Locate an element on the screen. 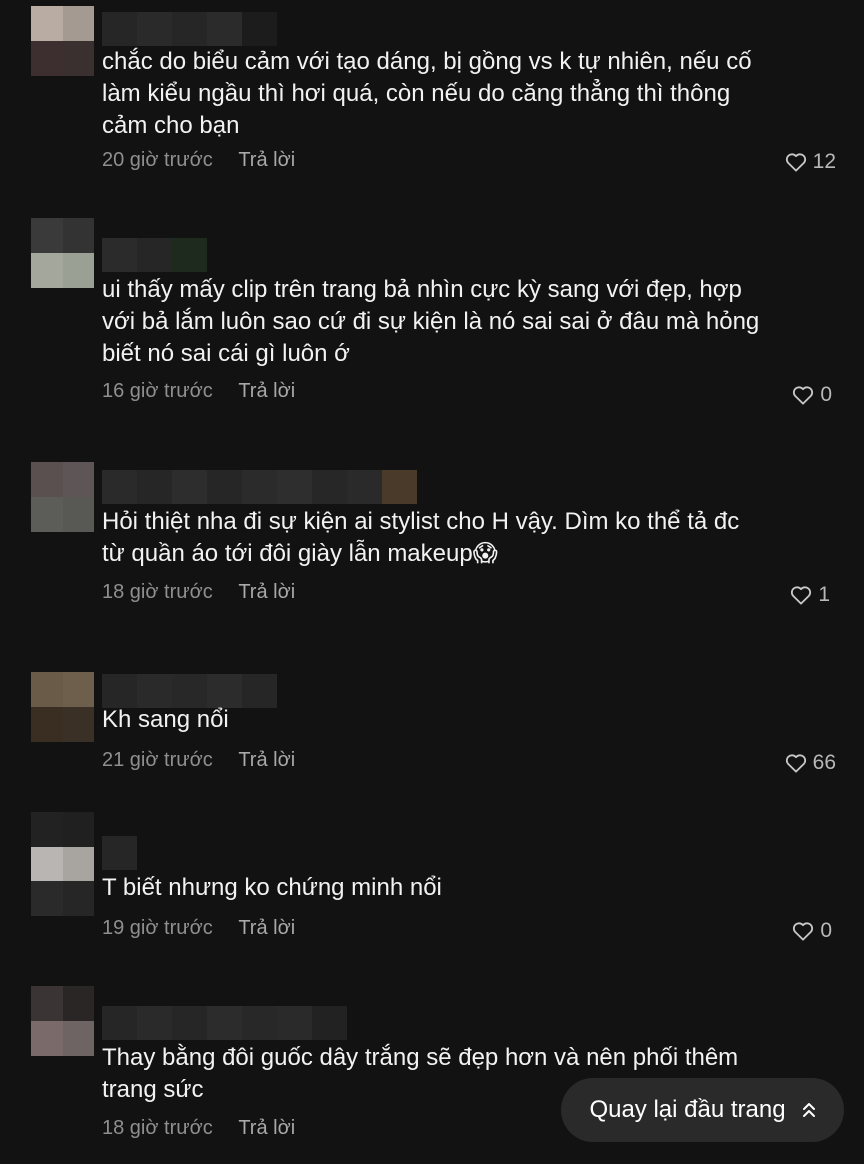 This screenshot has width=864, height=1164. comment-time: 19 giờ trước is located at coordinates (157, 928).